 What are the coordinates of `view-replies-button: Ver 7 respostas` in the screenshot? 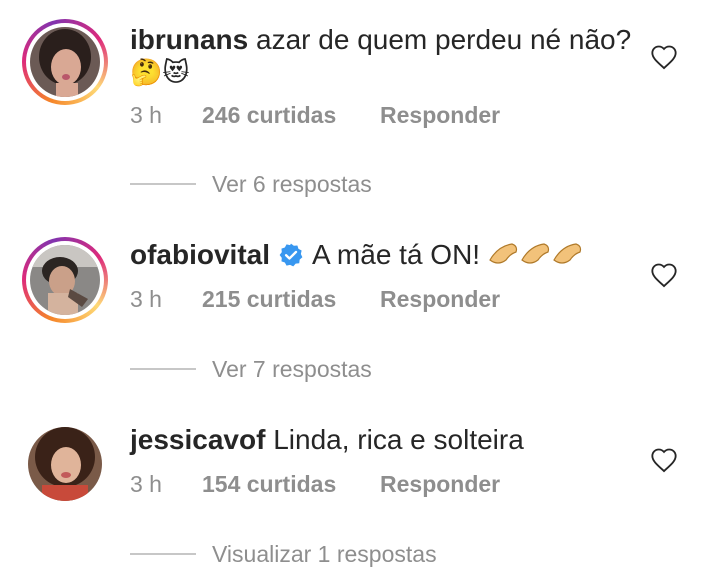 It's located at (251, 369).